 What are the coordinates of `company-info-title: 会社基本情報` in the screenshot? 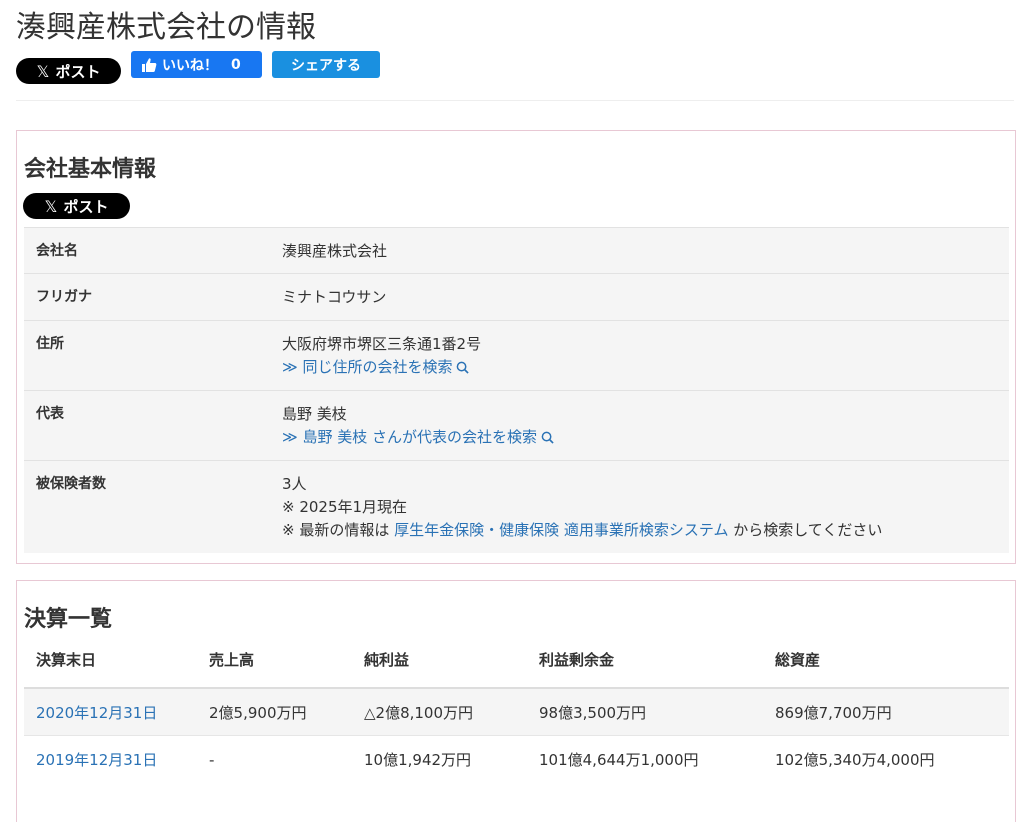 It's located at (90, 169).